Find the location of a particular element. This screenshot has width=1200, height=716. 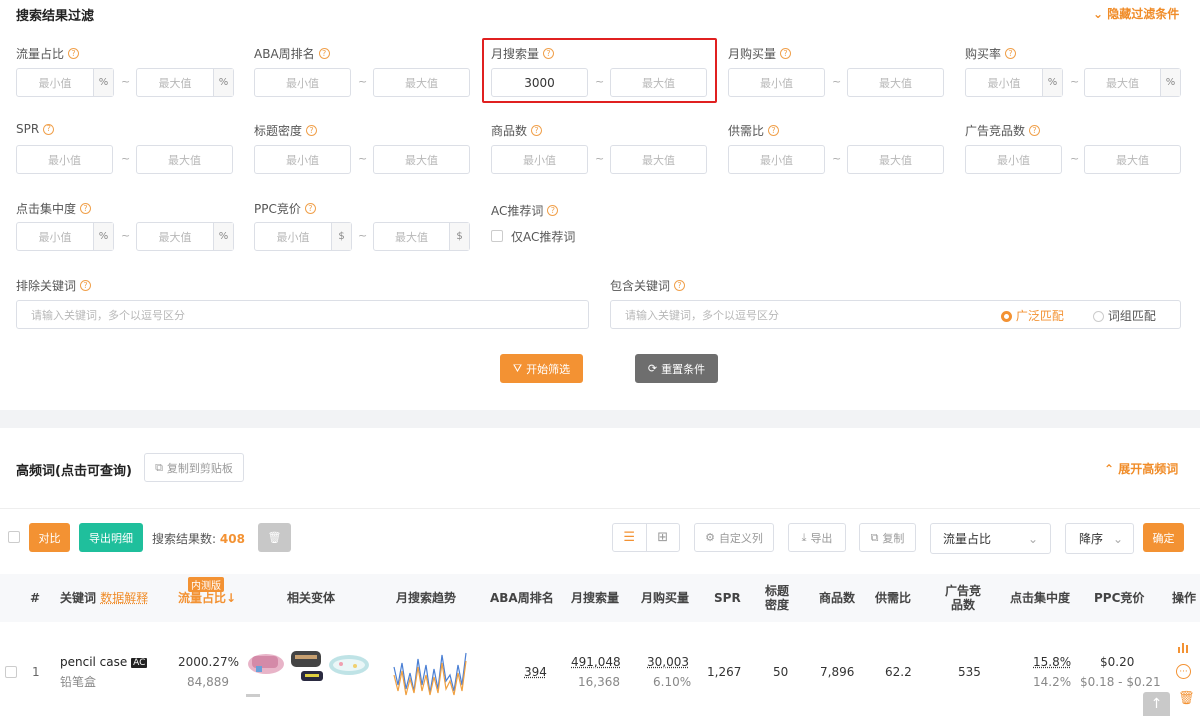

copy-clipboard-button: ⧉ 复制到剪贴板 is located at coordinates (194, 467).